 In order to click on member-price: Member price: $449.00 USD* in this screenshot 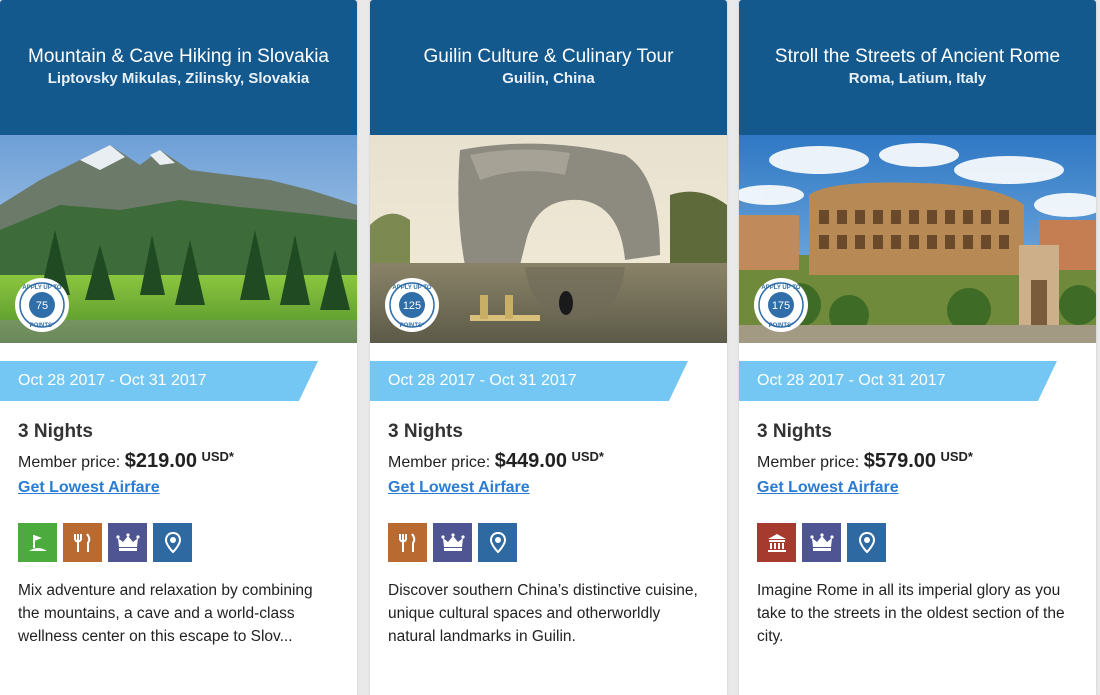, I will do `click(548, 460)`.